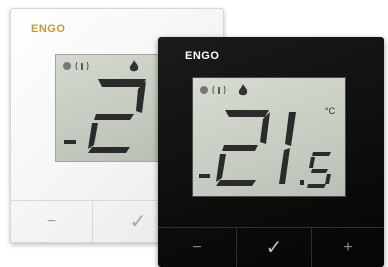  Describe the element at coordinates (117, 116) in the screenshot. I see `temperature-digit` at that location.